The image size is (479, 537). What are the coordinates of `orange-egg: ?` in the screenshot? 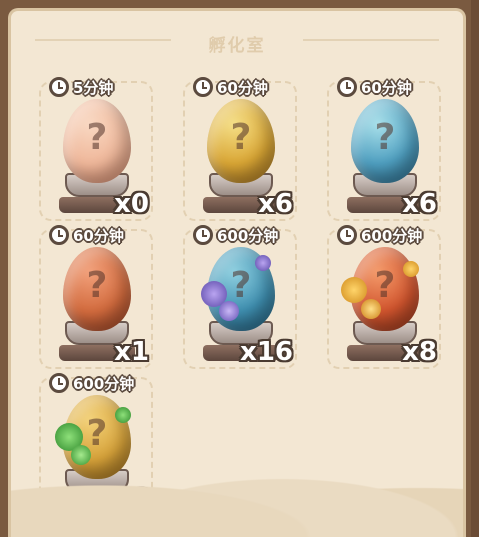 It's located at (97, 289).